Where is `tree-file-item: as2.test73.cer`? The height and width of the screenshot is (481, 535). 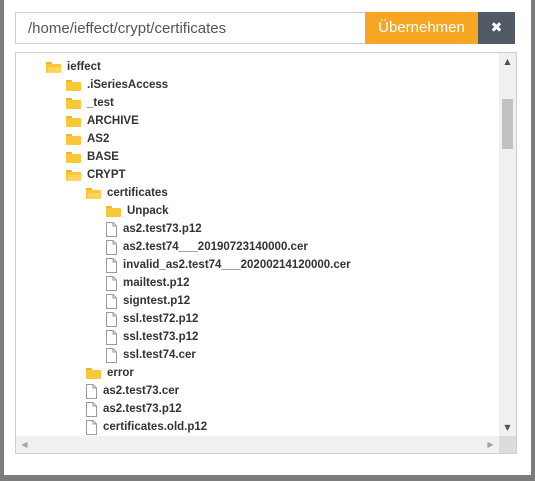
tree-file-item: as2.test73.cer is located at coordinates (132, 391).